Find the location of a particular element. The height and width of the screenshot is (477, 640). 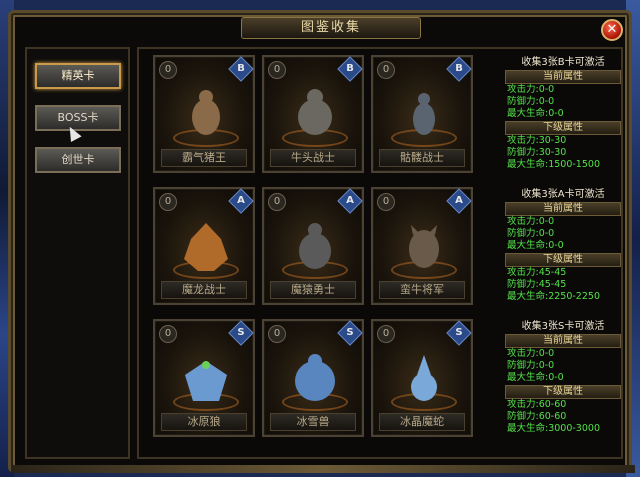

stat-line: 攻击力:45-45 is located at coordinates (537, 272).